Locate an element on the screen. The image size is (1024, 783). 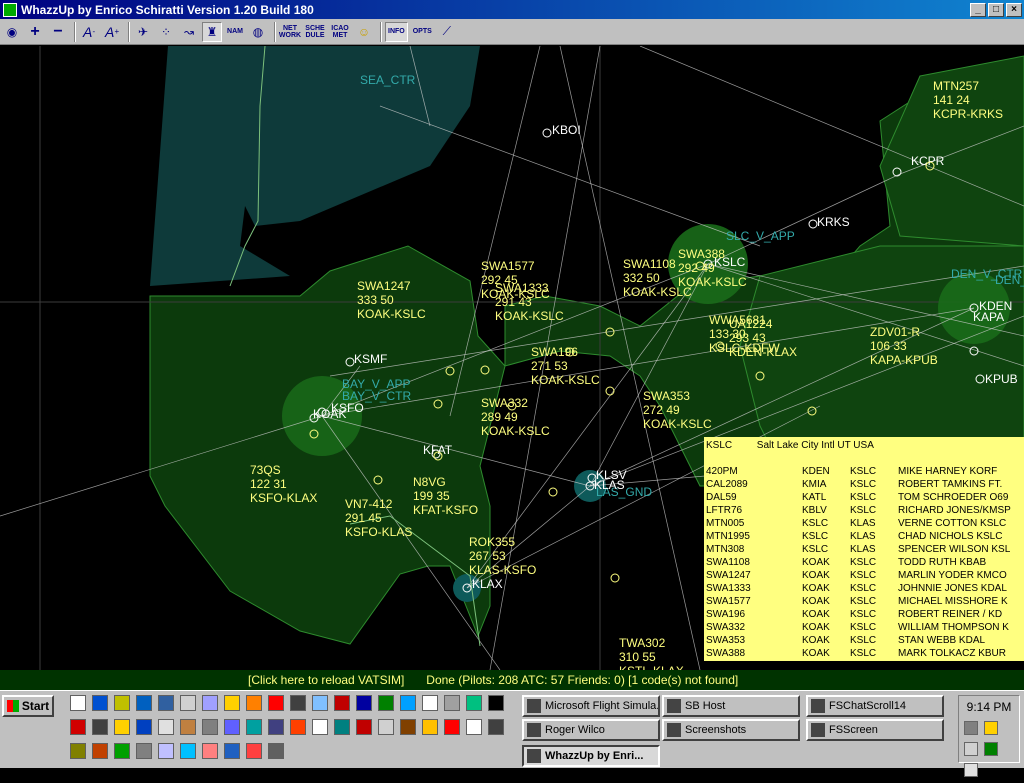
airport-label: KLAS is located at coordinates (609, 485).